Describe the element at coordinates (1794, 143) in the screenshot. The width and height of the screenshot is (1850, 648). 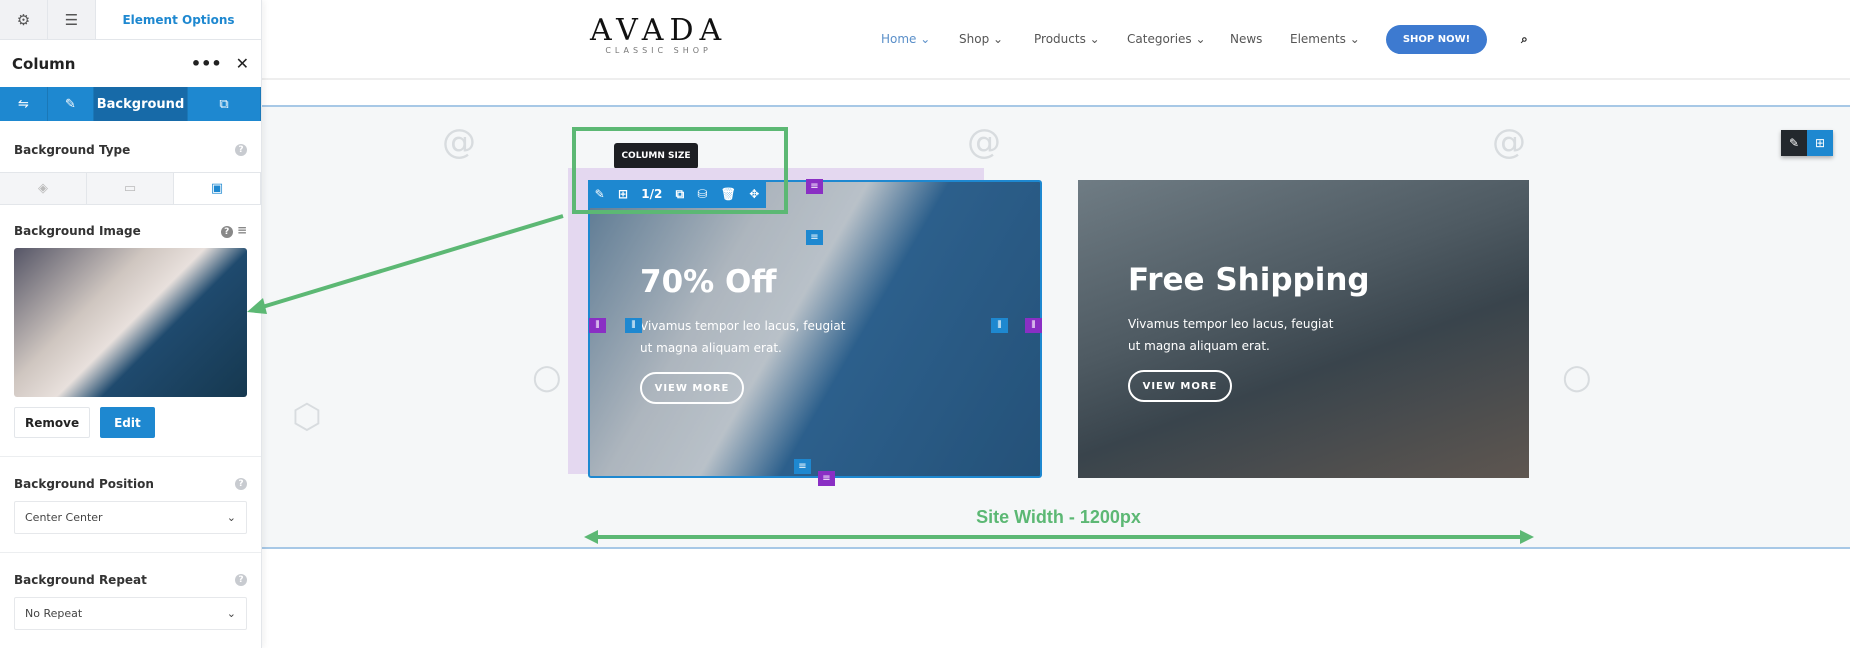
I see `edit-container-icon: ✎` at that location.